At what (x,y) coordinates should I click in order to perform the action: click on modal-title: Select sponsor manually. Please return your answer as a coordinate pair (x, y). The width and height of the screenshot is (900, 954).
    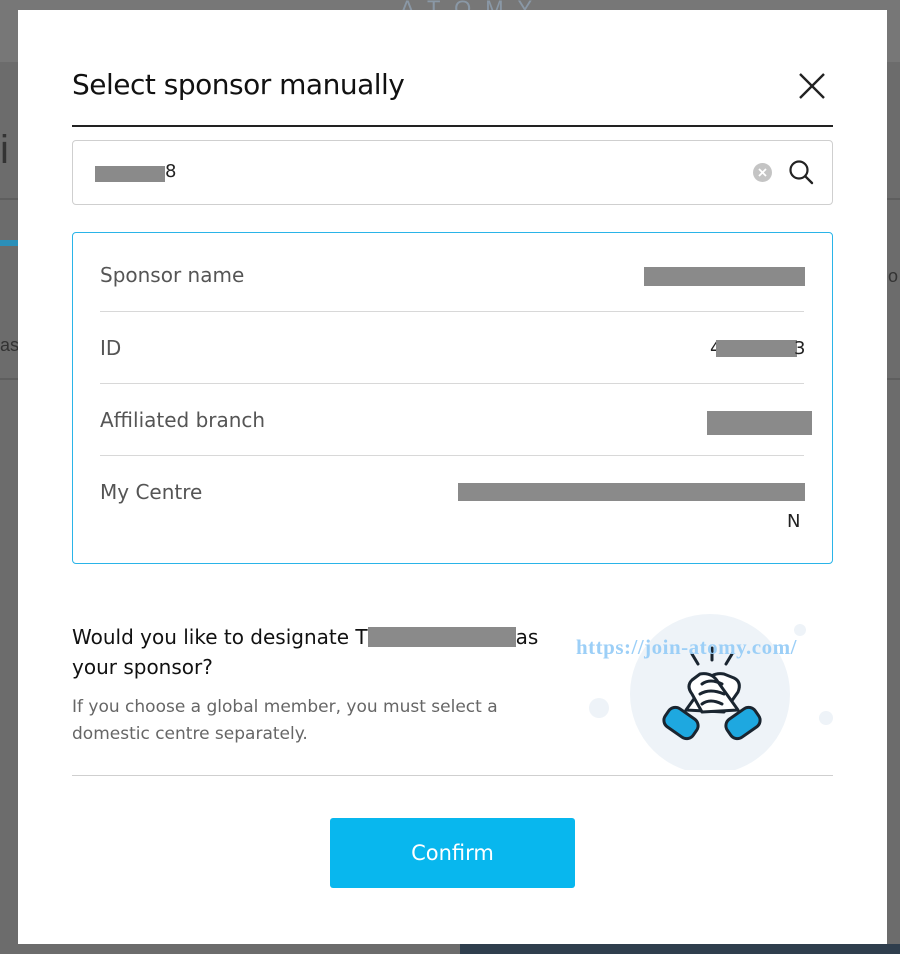
    Looking at the image, I should click on (238, 84).